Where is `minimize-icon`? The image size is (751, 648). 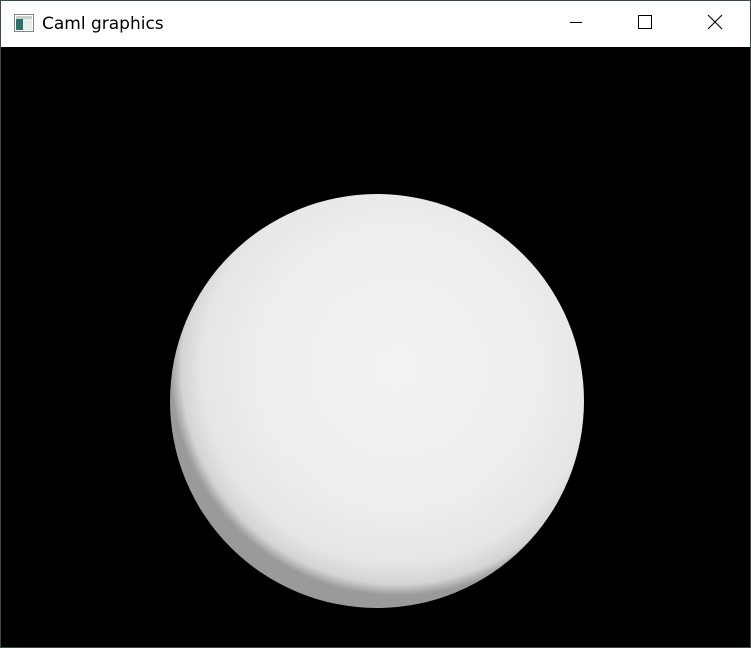 minimize-icon is located at coordinates (576, 24).